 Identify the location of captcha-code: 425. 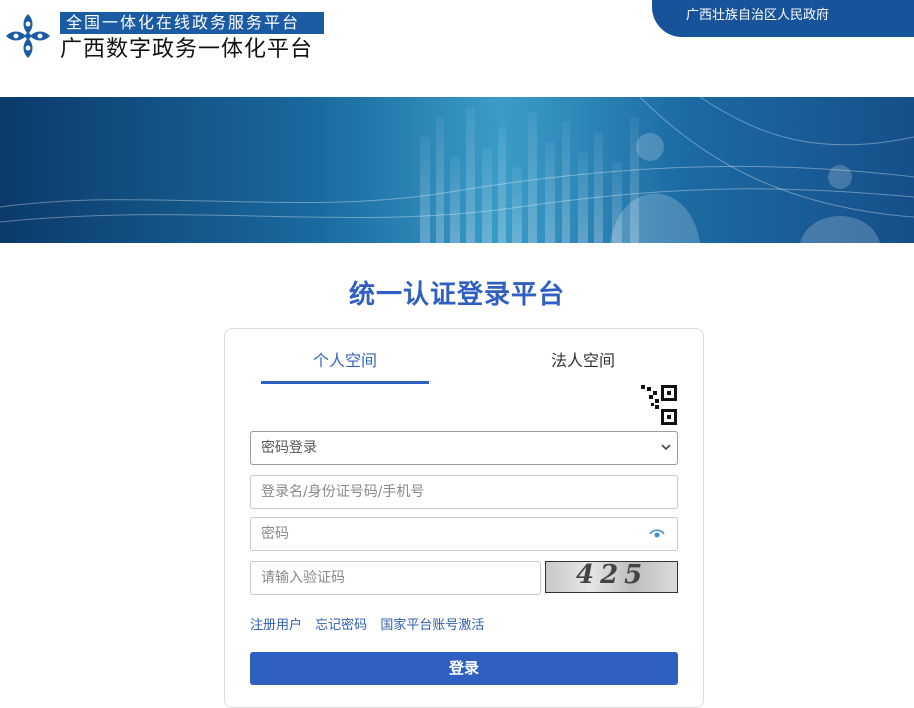
(612, 575).